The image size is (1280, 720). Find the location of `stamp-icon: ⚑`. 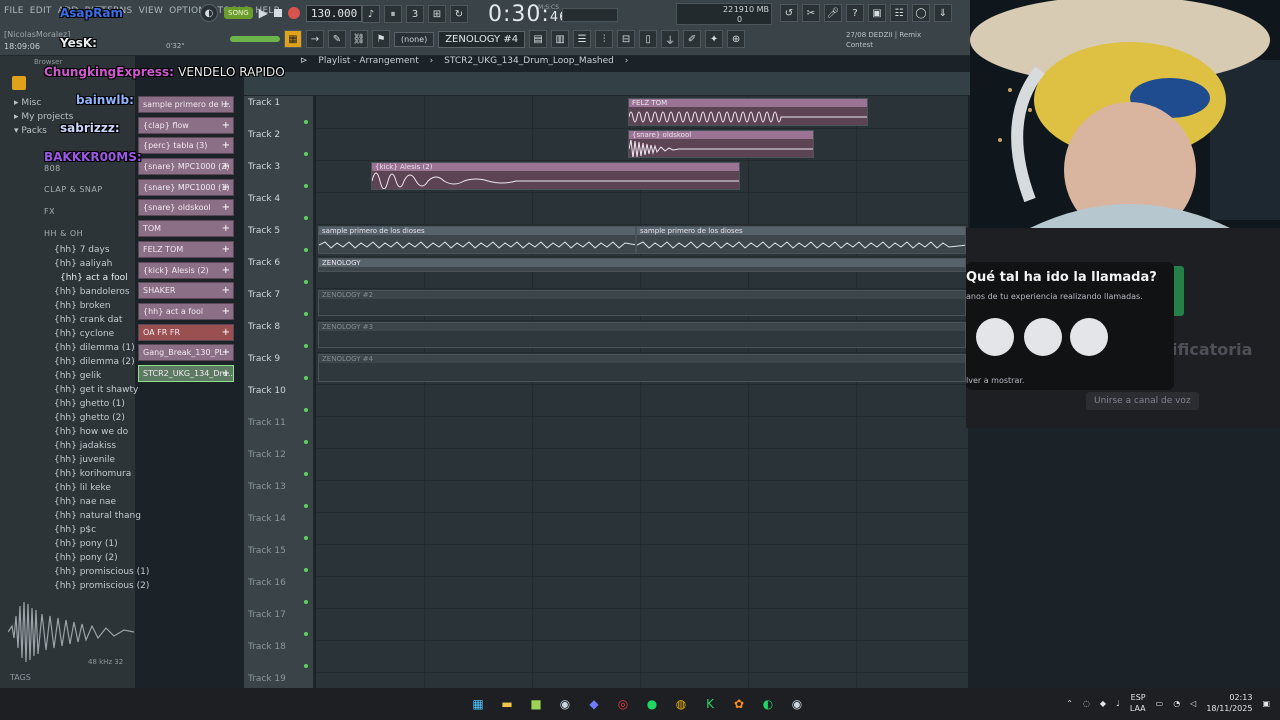

stamp-icon: ⚑ is located at coordinates (381, 39).